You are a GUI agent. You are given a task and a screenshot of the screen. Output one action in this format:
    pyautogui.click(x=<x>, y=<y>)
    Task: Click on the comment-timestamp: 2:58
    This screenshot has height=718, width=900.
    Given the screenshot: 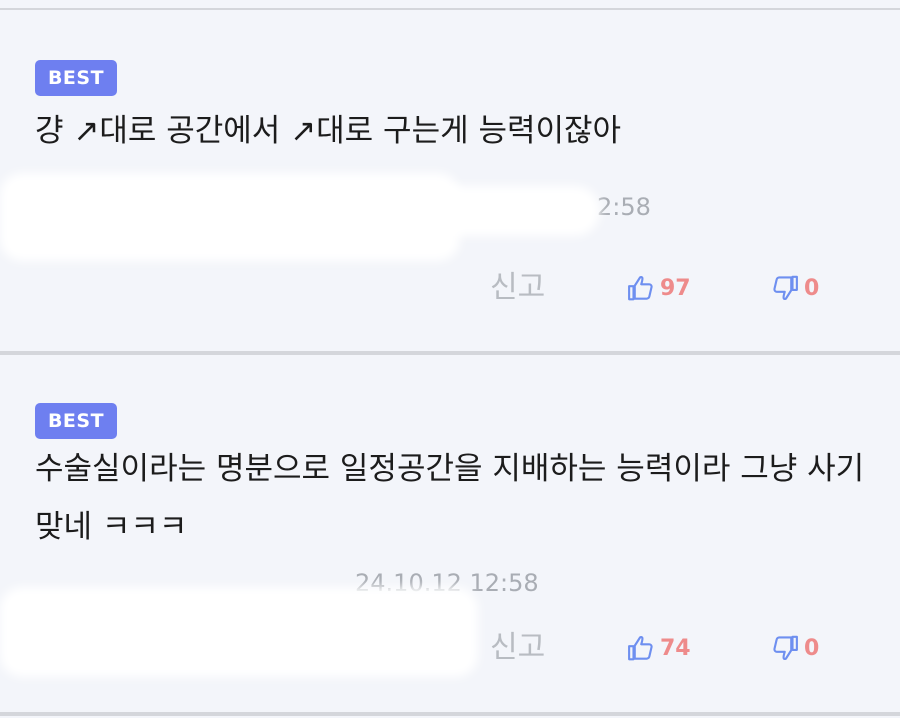 What is the action you would take?
    pyautogui.click(x=624, y=207)
    